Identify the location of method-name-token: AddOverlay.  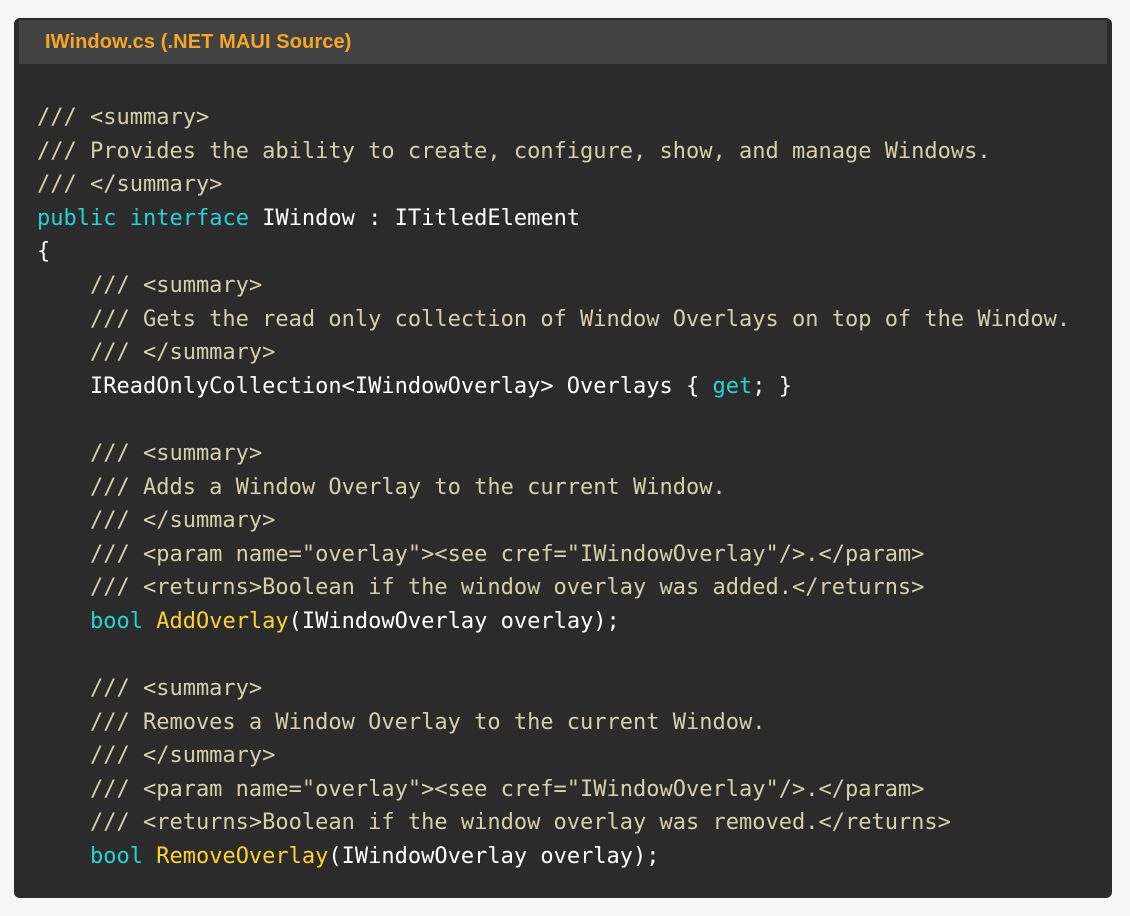
(222, 621).